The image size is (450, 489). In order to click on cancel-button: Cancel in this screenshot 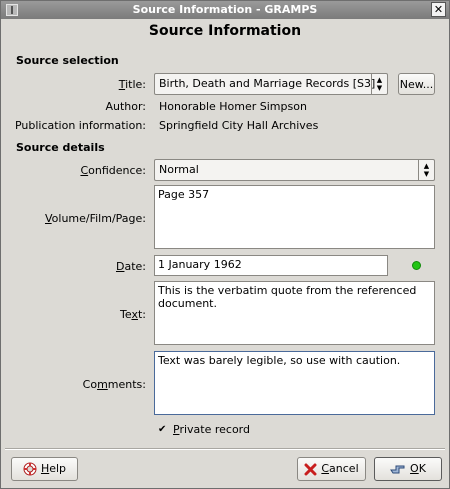, I will do `click(331, 469)`.